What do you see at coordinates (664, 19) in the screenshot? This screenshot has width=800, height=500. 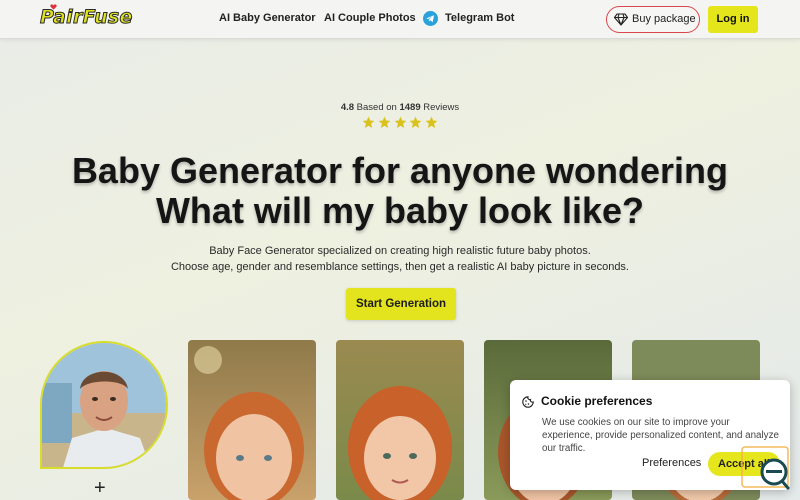 I see `buy-package-label: Buy package` at bounding box center [664, 19].